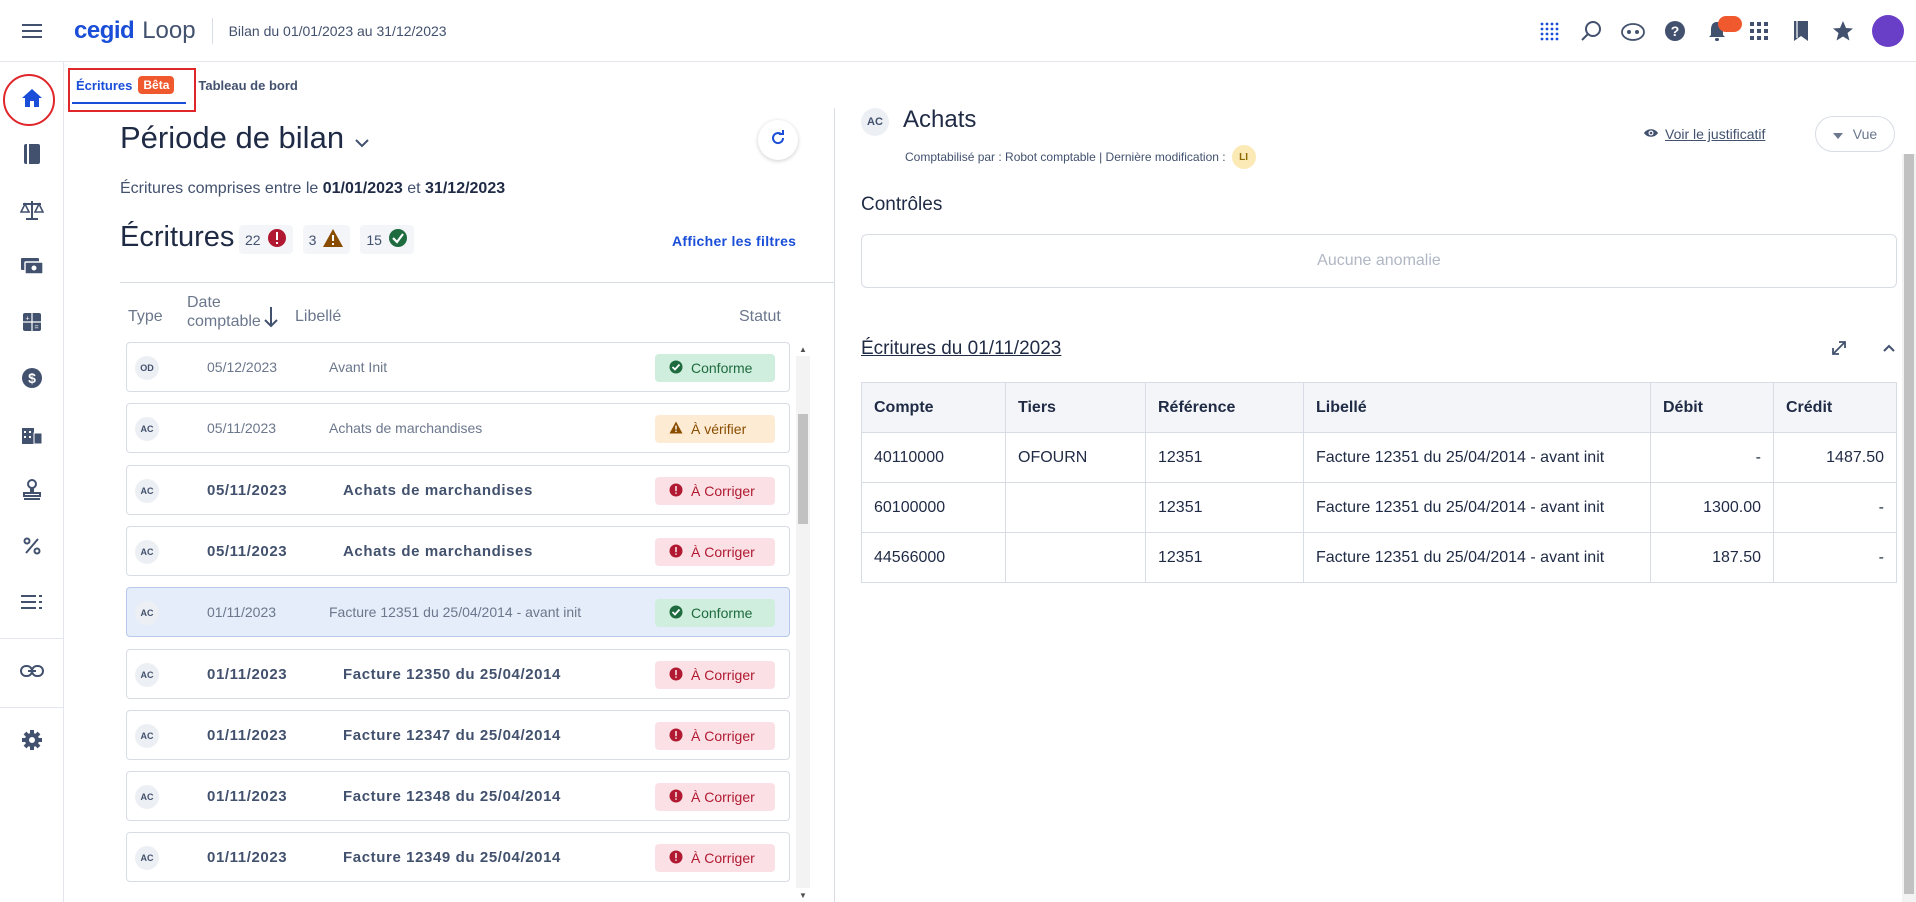 This screenshot has width=1916, height=902. Describe the element at coordinates (1549, 31) in the screenshot. I see `apps-dots-icon` at that location.